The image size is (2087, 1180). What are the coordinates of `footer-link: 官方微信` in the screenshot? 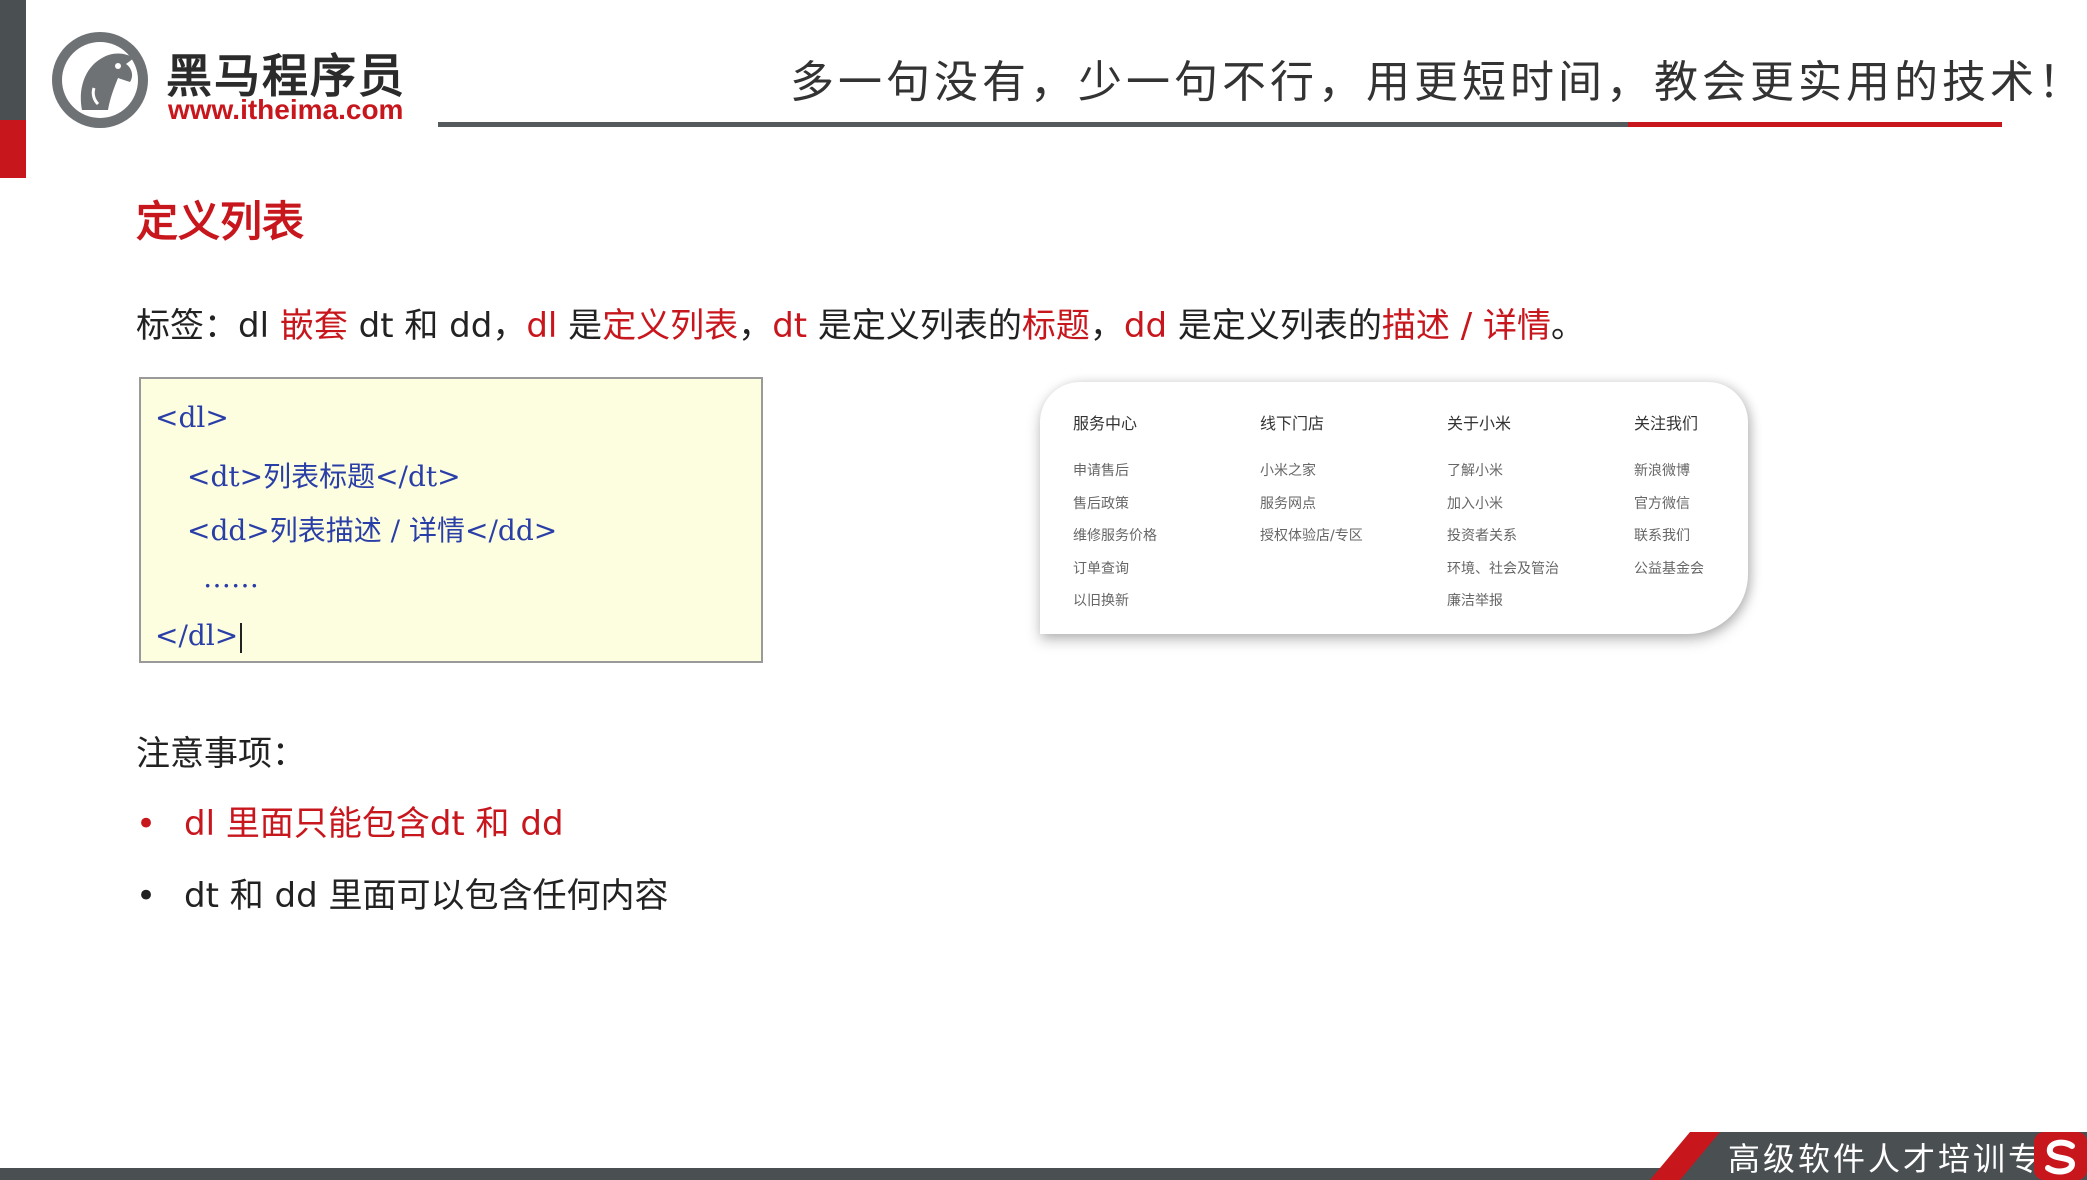 It's located at (1662, 503).